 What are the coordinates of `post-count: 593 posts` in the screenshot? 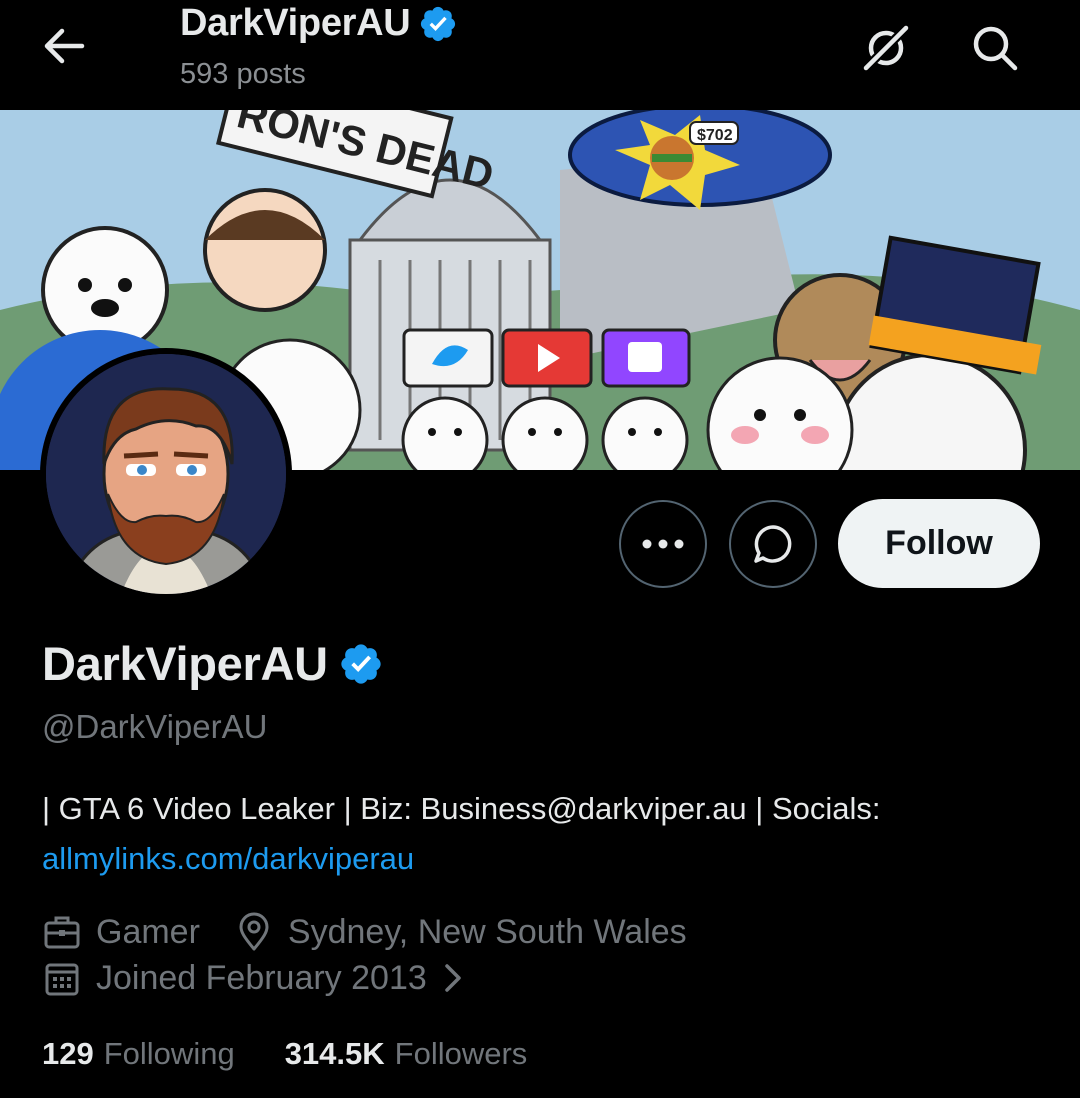 It's located at (243, 74).